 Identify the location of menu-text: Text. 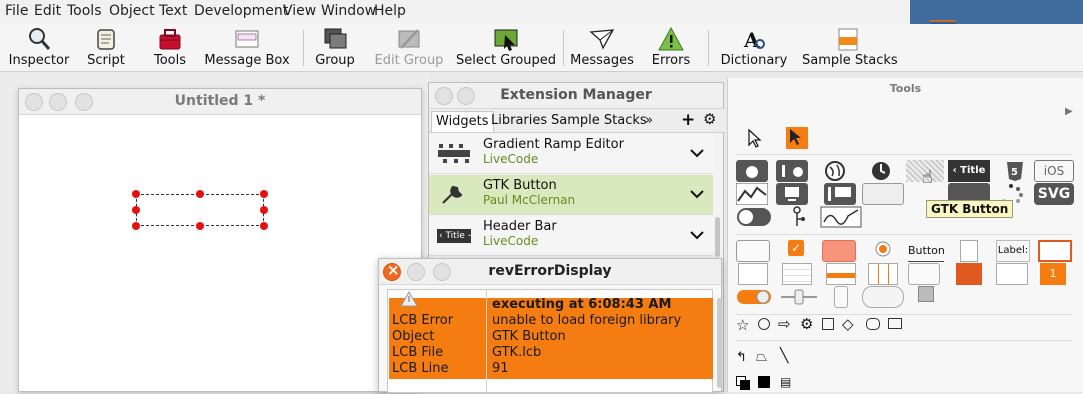
(173, 11).